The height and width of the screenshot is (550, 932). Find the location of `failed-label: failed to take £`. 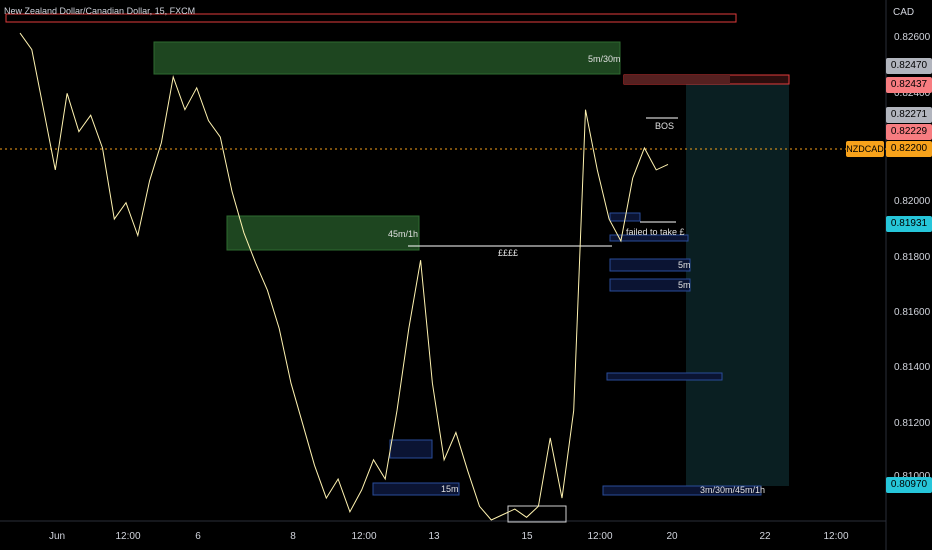

failed-label: failed to take £ is located at coordinates (655, 232).